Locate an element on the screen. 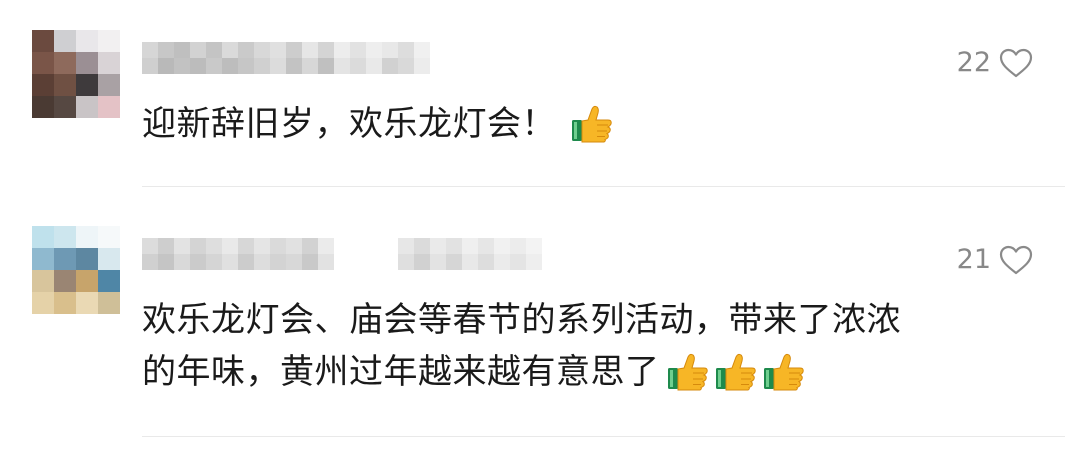  like-button: 22 is located at coordinates (995, 62).